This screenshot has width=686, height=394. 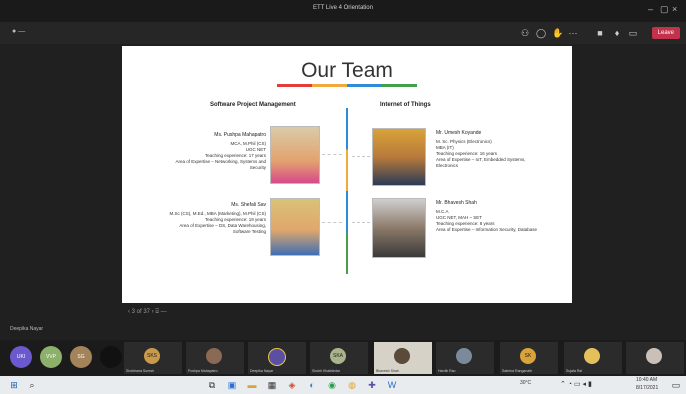 I want to click on teams-icon: ✚, so click(x=372, y=385).